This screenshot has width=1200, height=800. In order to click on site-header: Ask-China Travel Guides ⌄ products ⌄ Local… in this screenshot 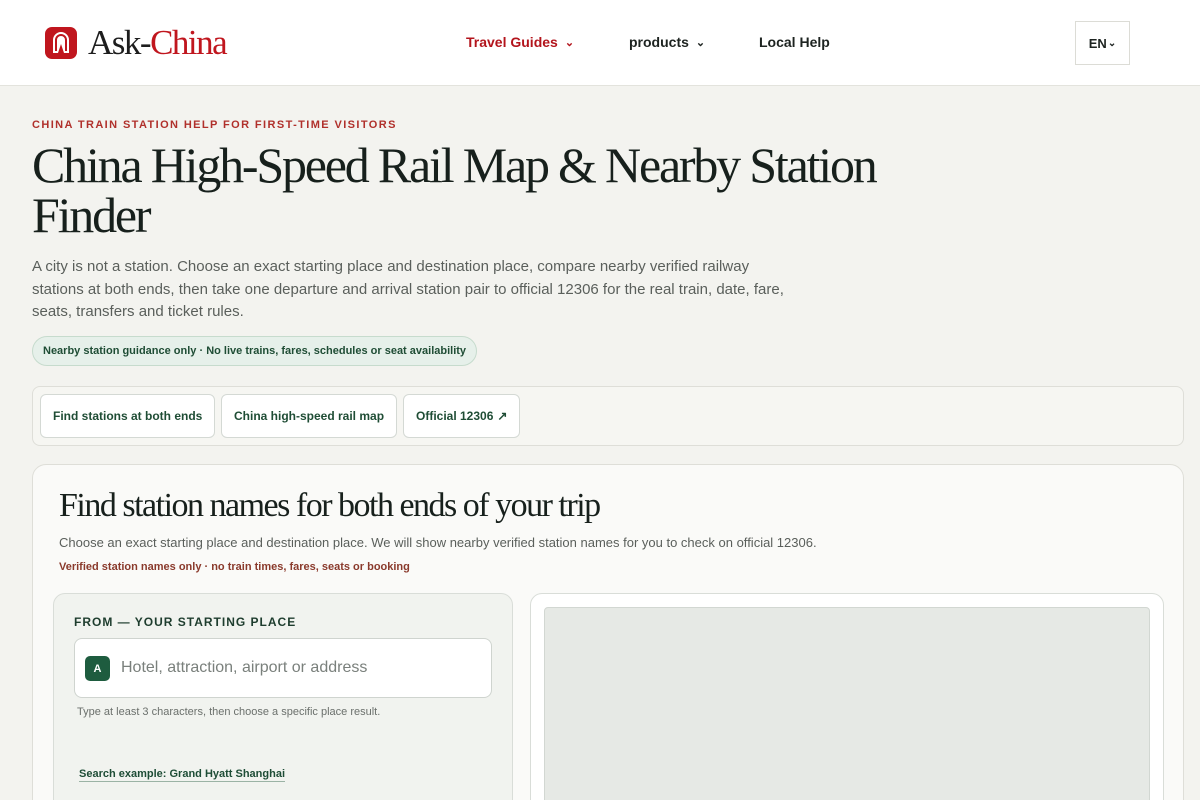, I will do `click(600, 43)`.